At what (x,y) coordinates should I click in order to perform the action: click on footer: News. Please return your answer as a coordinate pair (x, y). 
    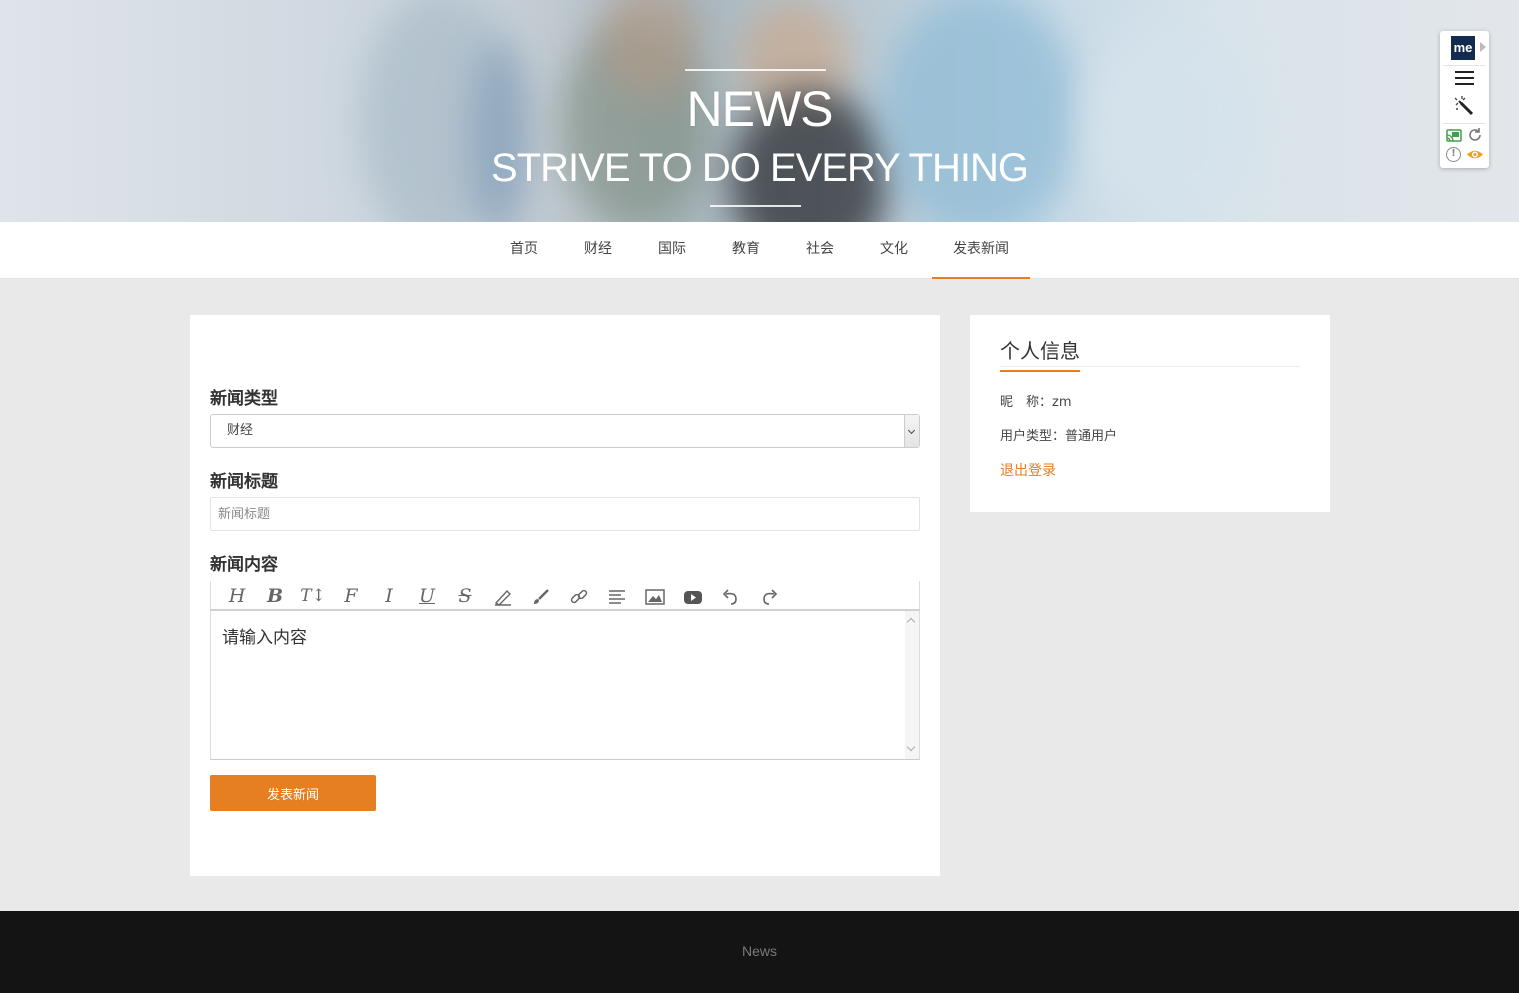
    Looking at the image, I should click on (759, 952).